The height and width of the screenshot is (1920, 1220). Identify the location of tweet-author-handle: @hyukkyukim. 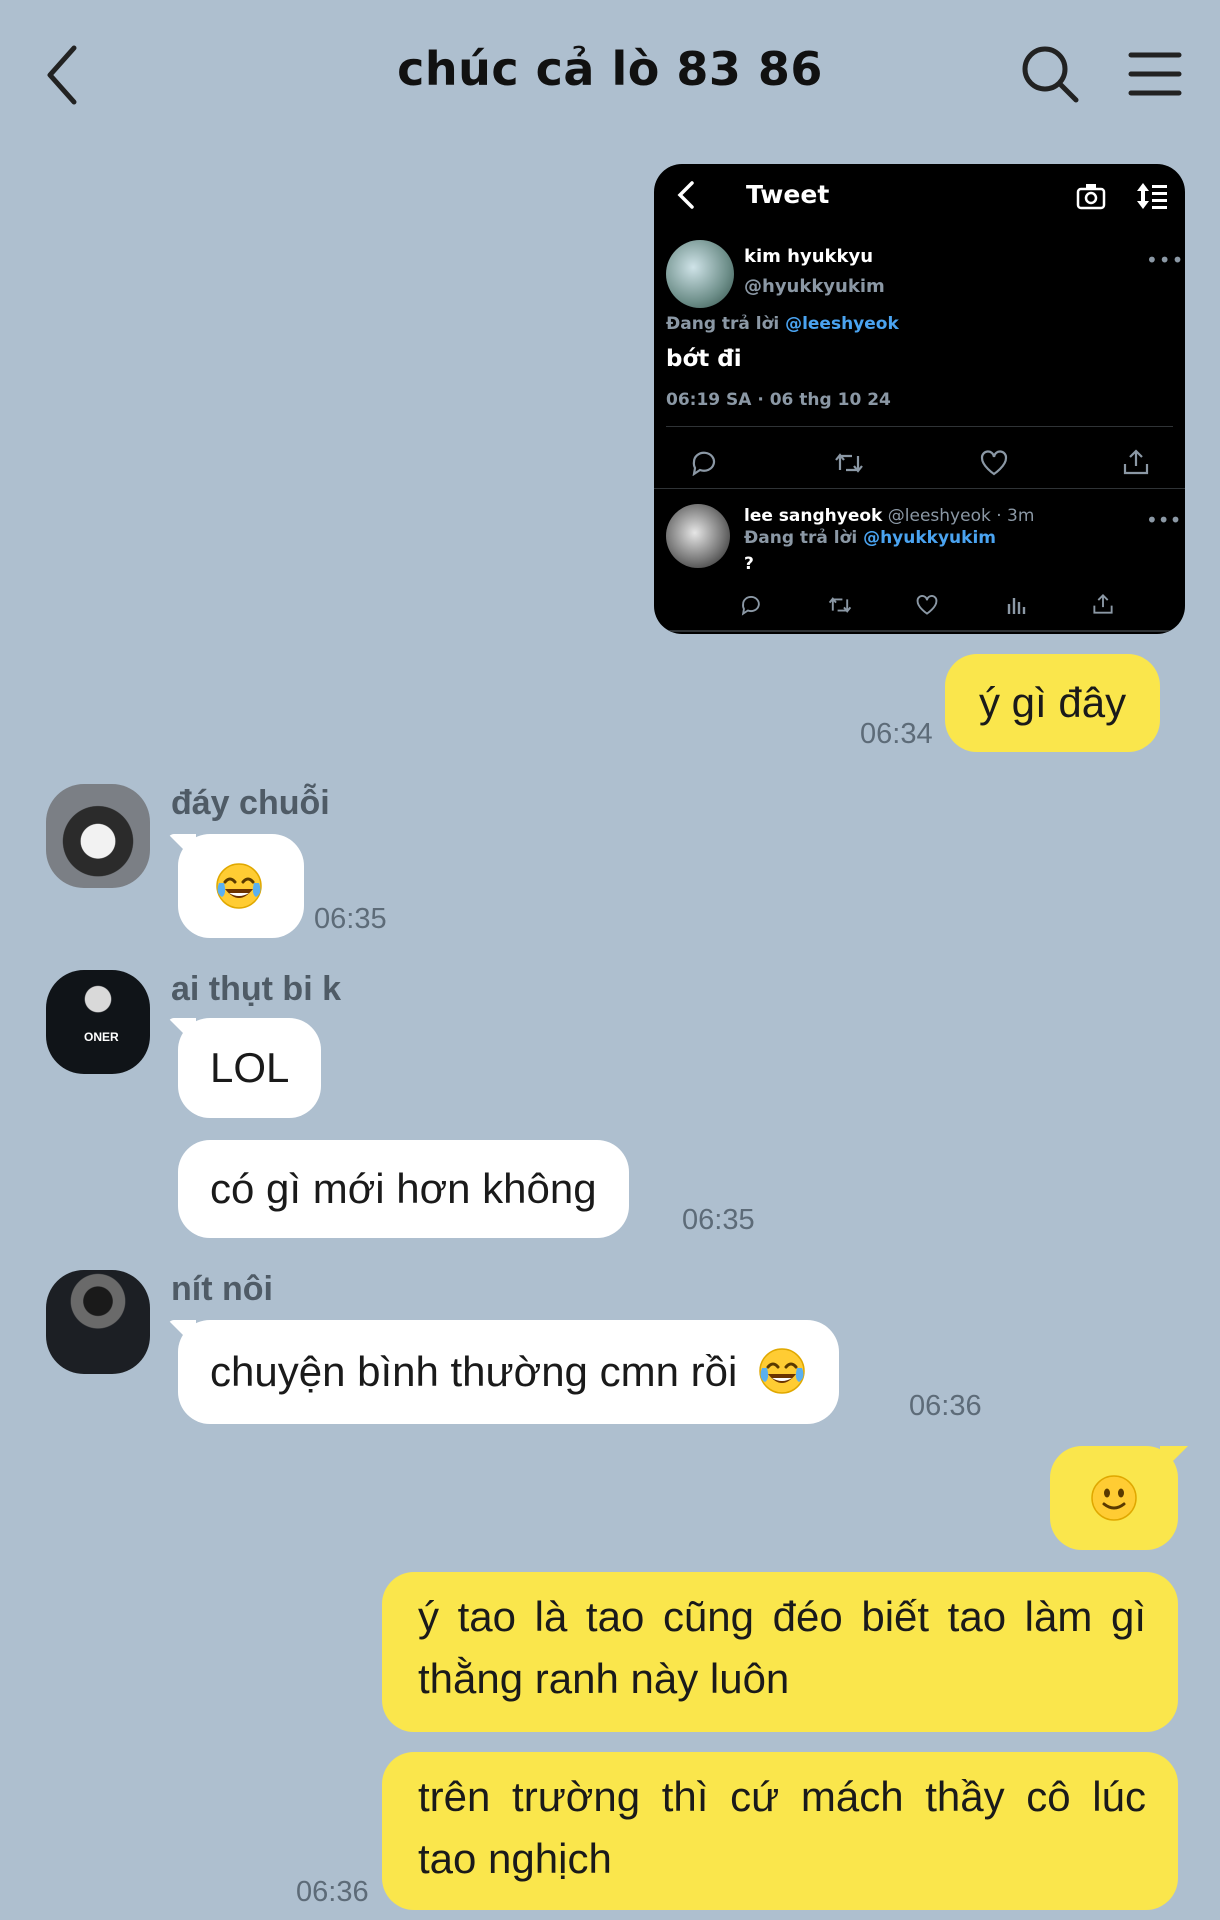
(814, 286).